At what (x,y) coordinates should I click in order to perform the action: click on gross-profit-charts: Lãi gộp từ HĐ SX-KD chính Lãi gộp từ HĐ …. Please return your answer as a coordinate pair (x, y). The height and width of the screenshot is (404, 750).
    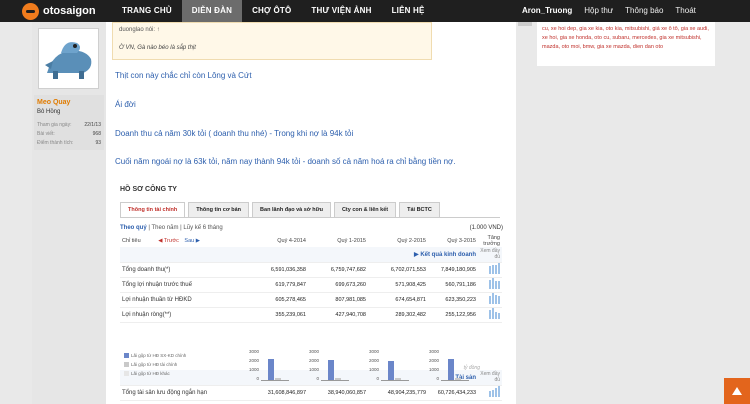
    Looking at the image, I should click on (311, 369).